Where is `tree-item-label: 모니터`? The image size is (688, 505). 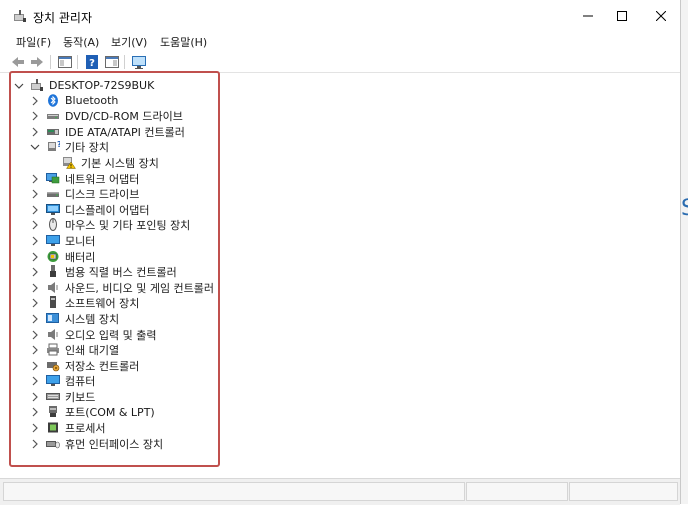
tree-item-label: 모니터 is located at coordinates (80, 241).